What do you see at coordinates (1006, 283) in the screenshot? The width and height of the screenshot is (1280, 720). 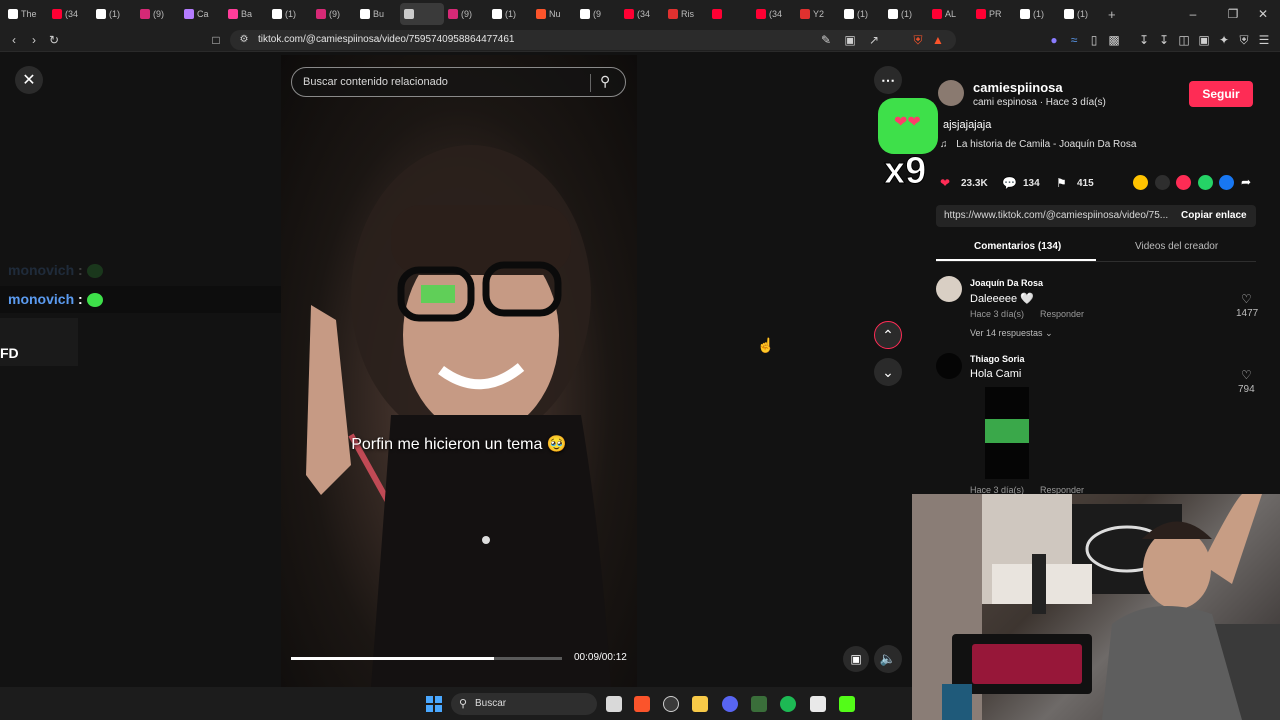 I see `comment-author: Joaquín Da Rosa` at bounding box center [1006, 283].